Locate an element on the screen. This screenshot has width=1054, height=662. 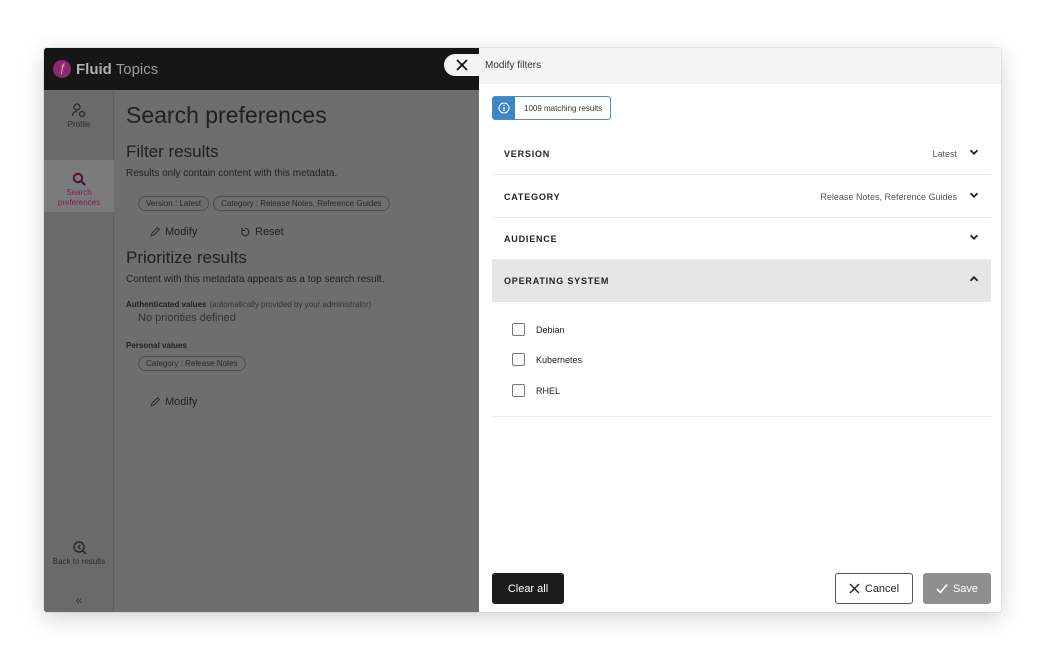
facet-audience: AUDIENCE is located at coordinates (741, 239).